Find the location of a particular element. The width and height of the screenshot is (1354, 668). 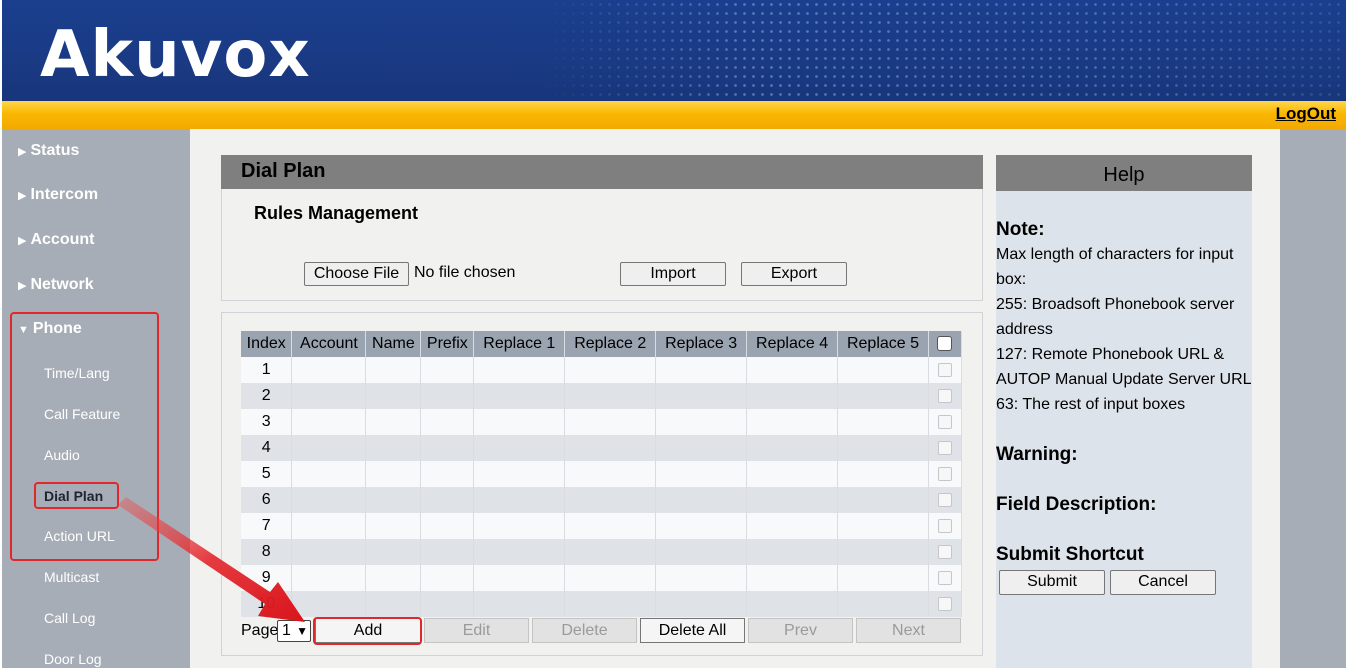

sidebar-item-door-log: Door Log is located at coordinates (73, 659).